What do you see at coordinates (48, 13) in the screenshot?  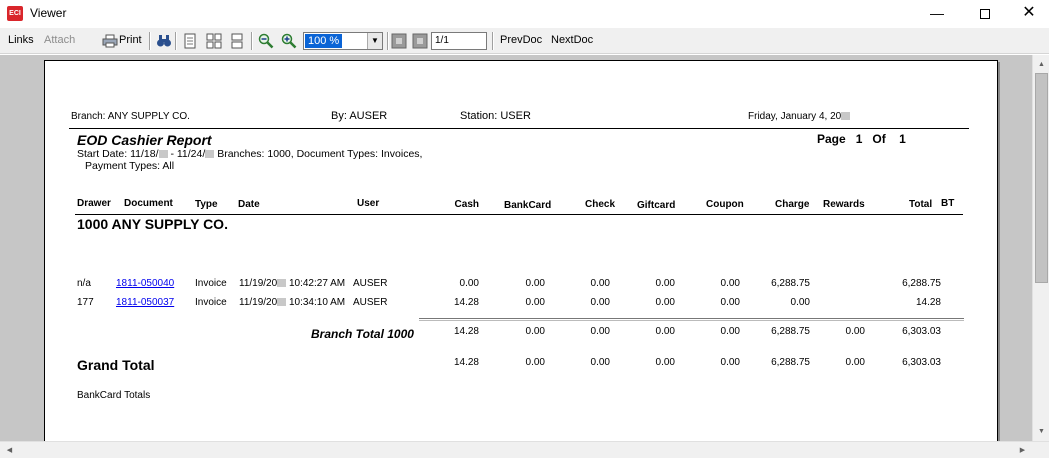 I see `window-title: Viewer` at bounding box center [48, 13].